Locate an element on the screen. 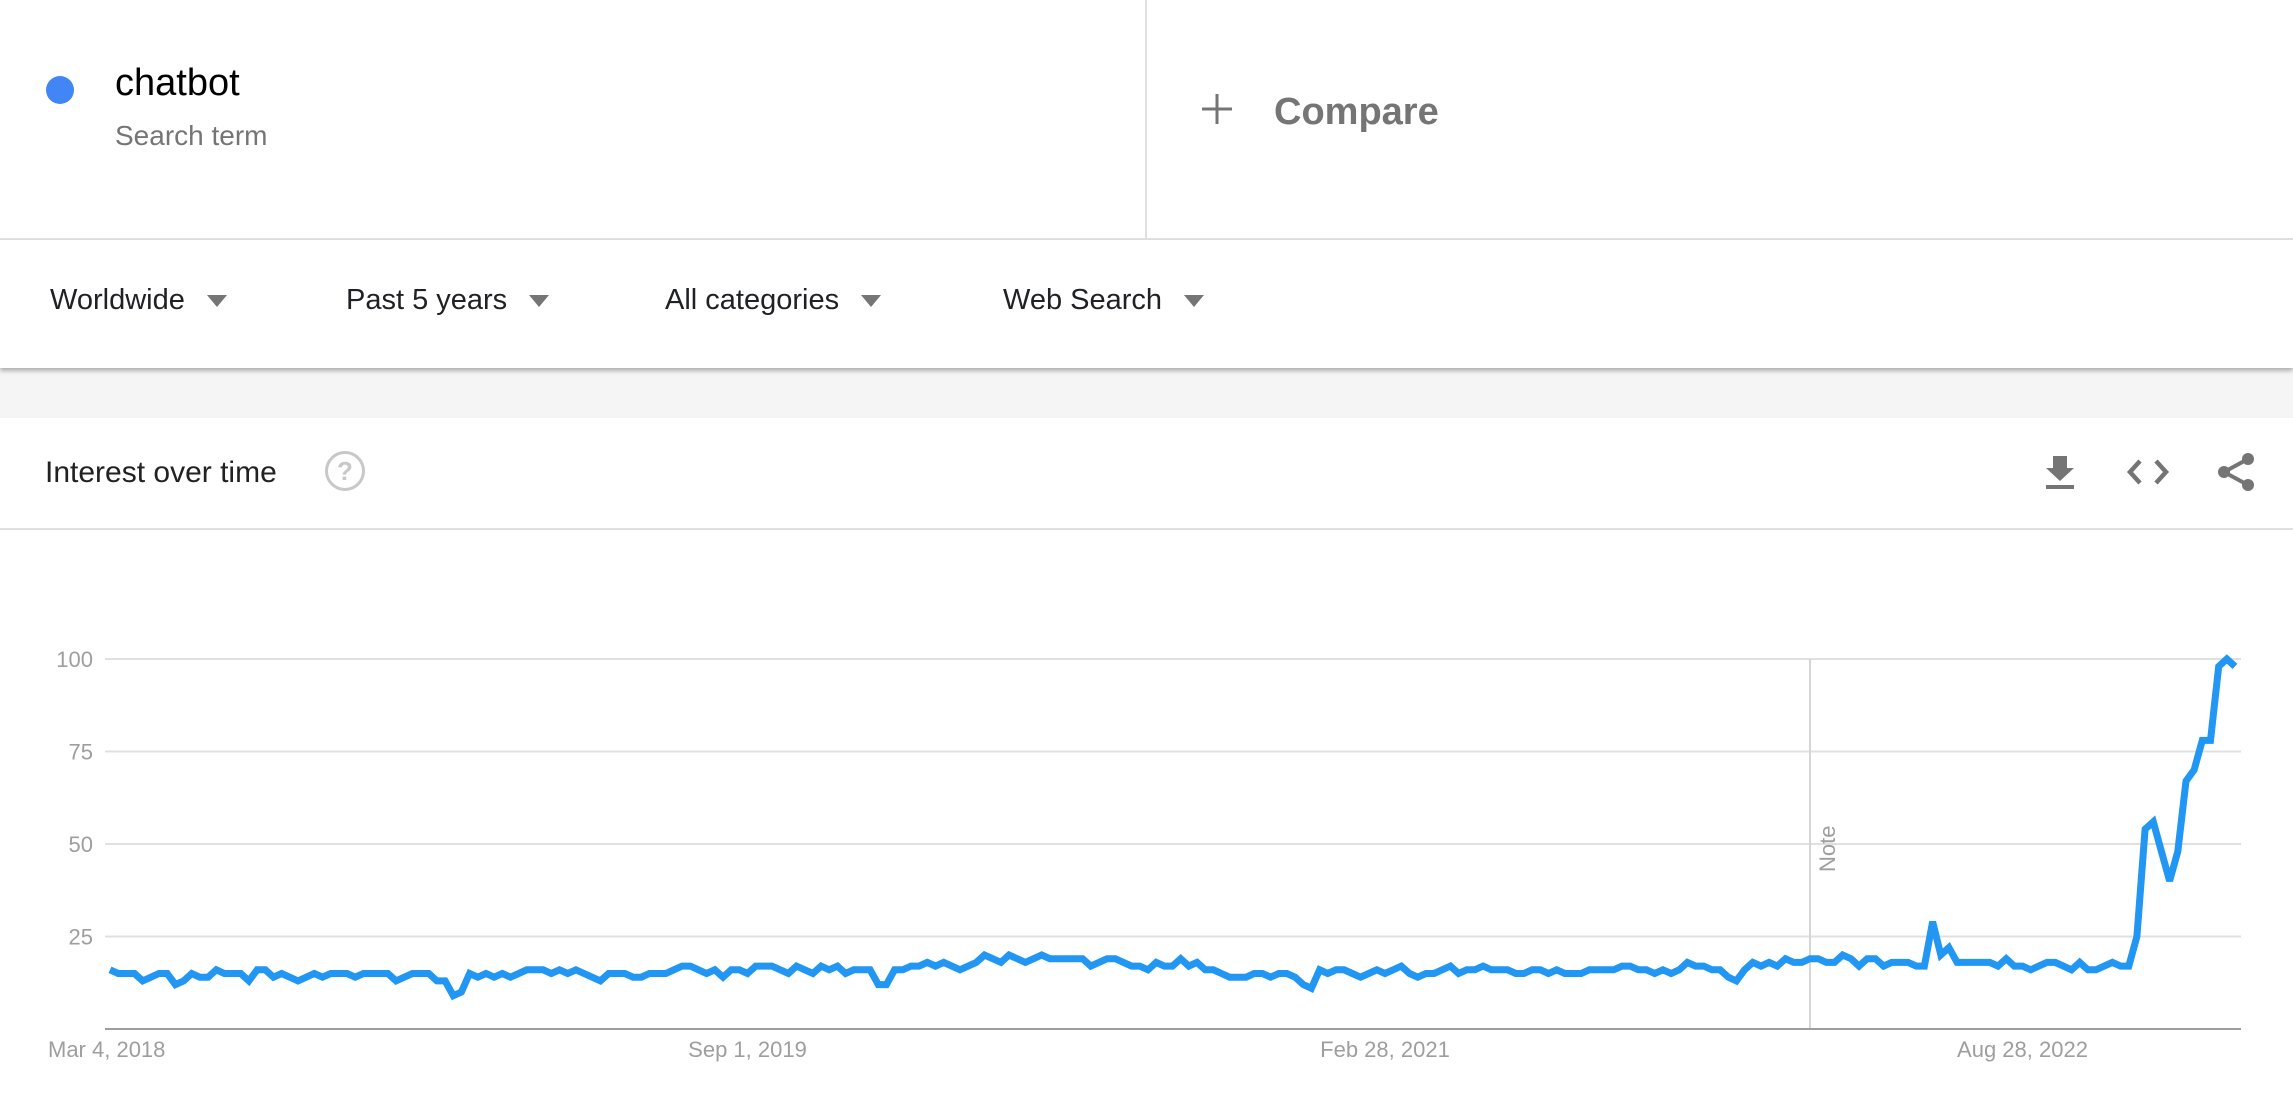  filter-time-range-dropdown: Past 5 years is located at coordinates (448, 300).